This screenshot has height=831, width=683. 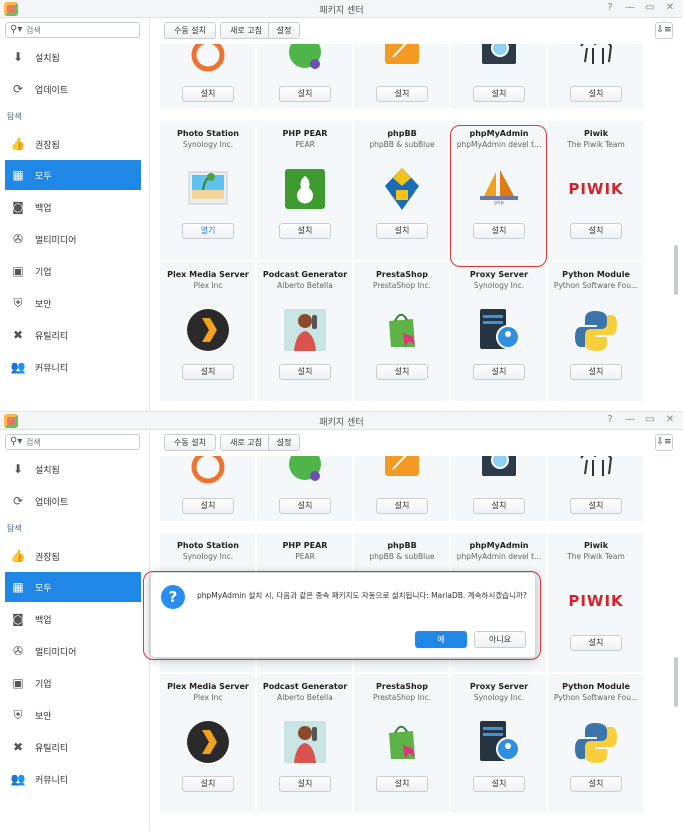 I want to click on package-card-photo-station: Photo Station Synology Inc. 열기, so click(x=208, y=191).